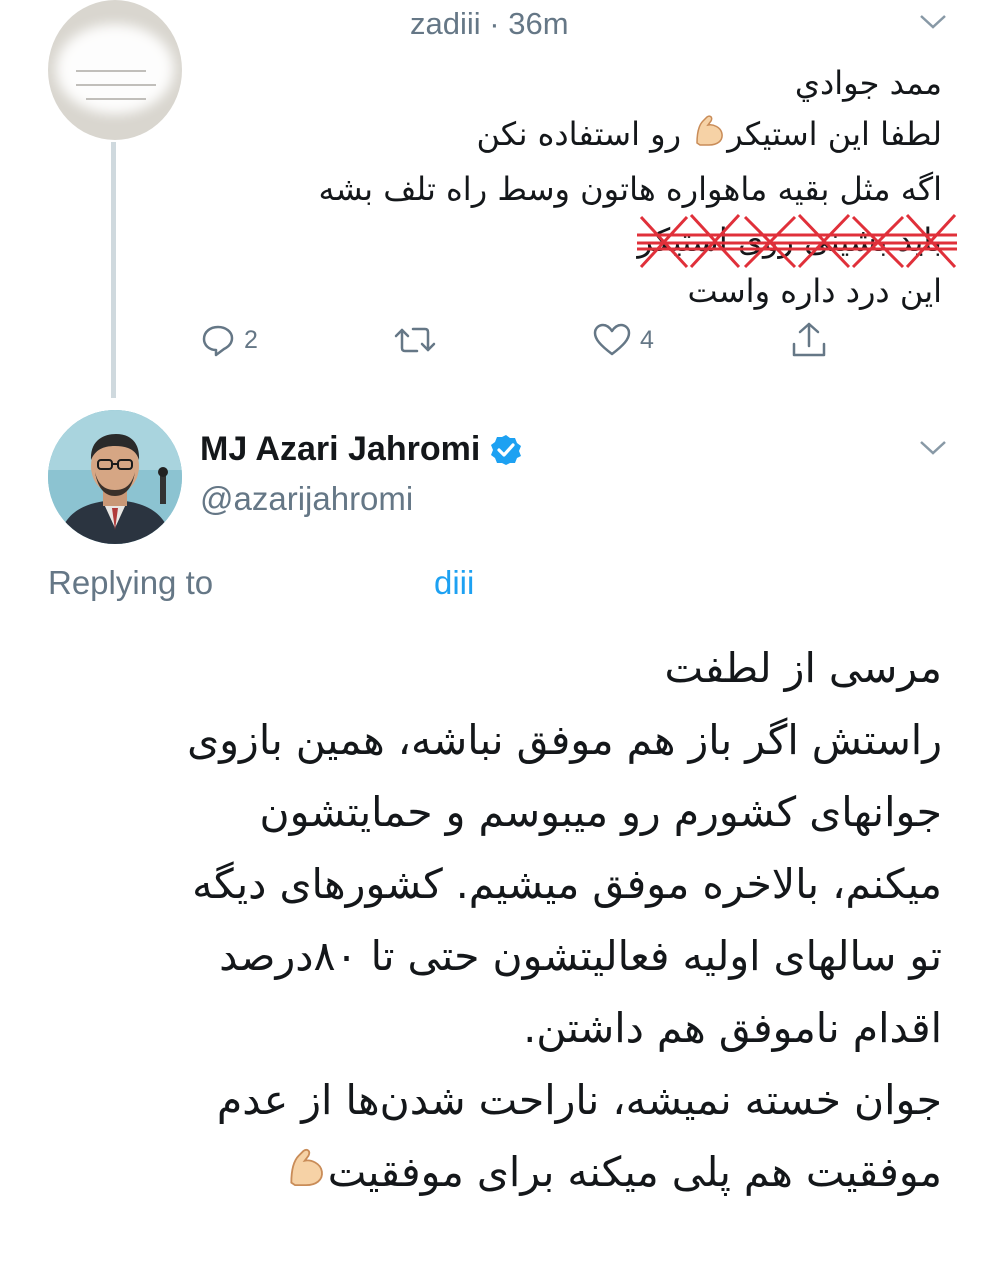 The width and height of the screenshot is (992, 1280). Describe the element at coordinates (113, 270) in the screenshot. I see `thread-line` at that location.